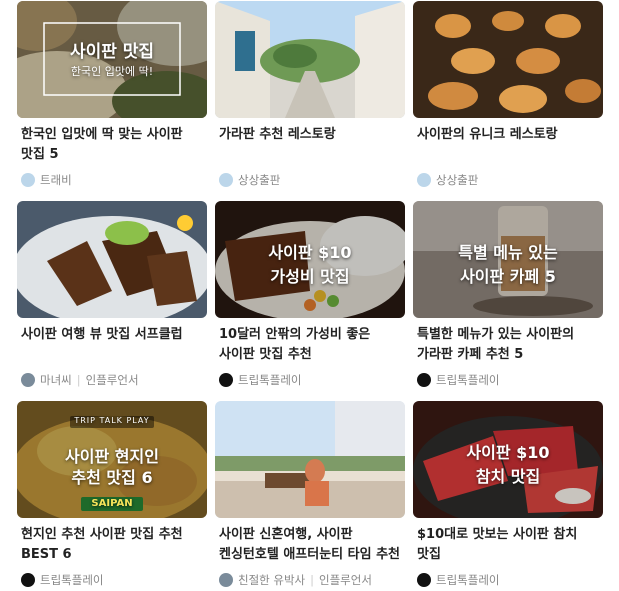 The width and height of the screenshot is (619, 591). What do you see at coordinates (112, 477) in the screenshot?
I see `overlay-line2: 추천 맛집 6` at bounding box center [112, 477].